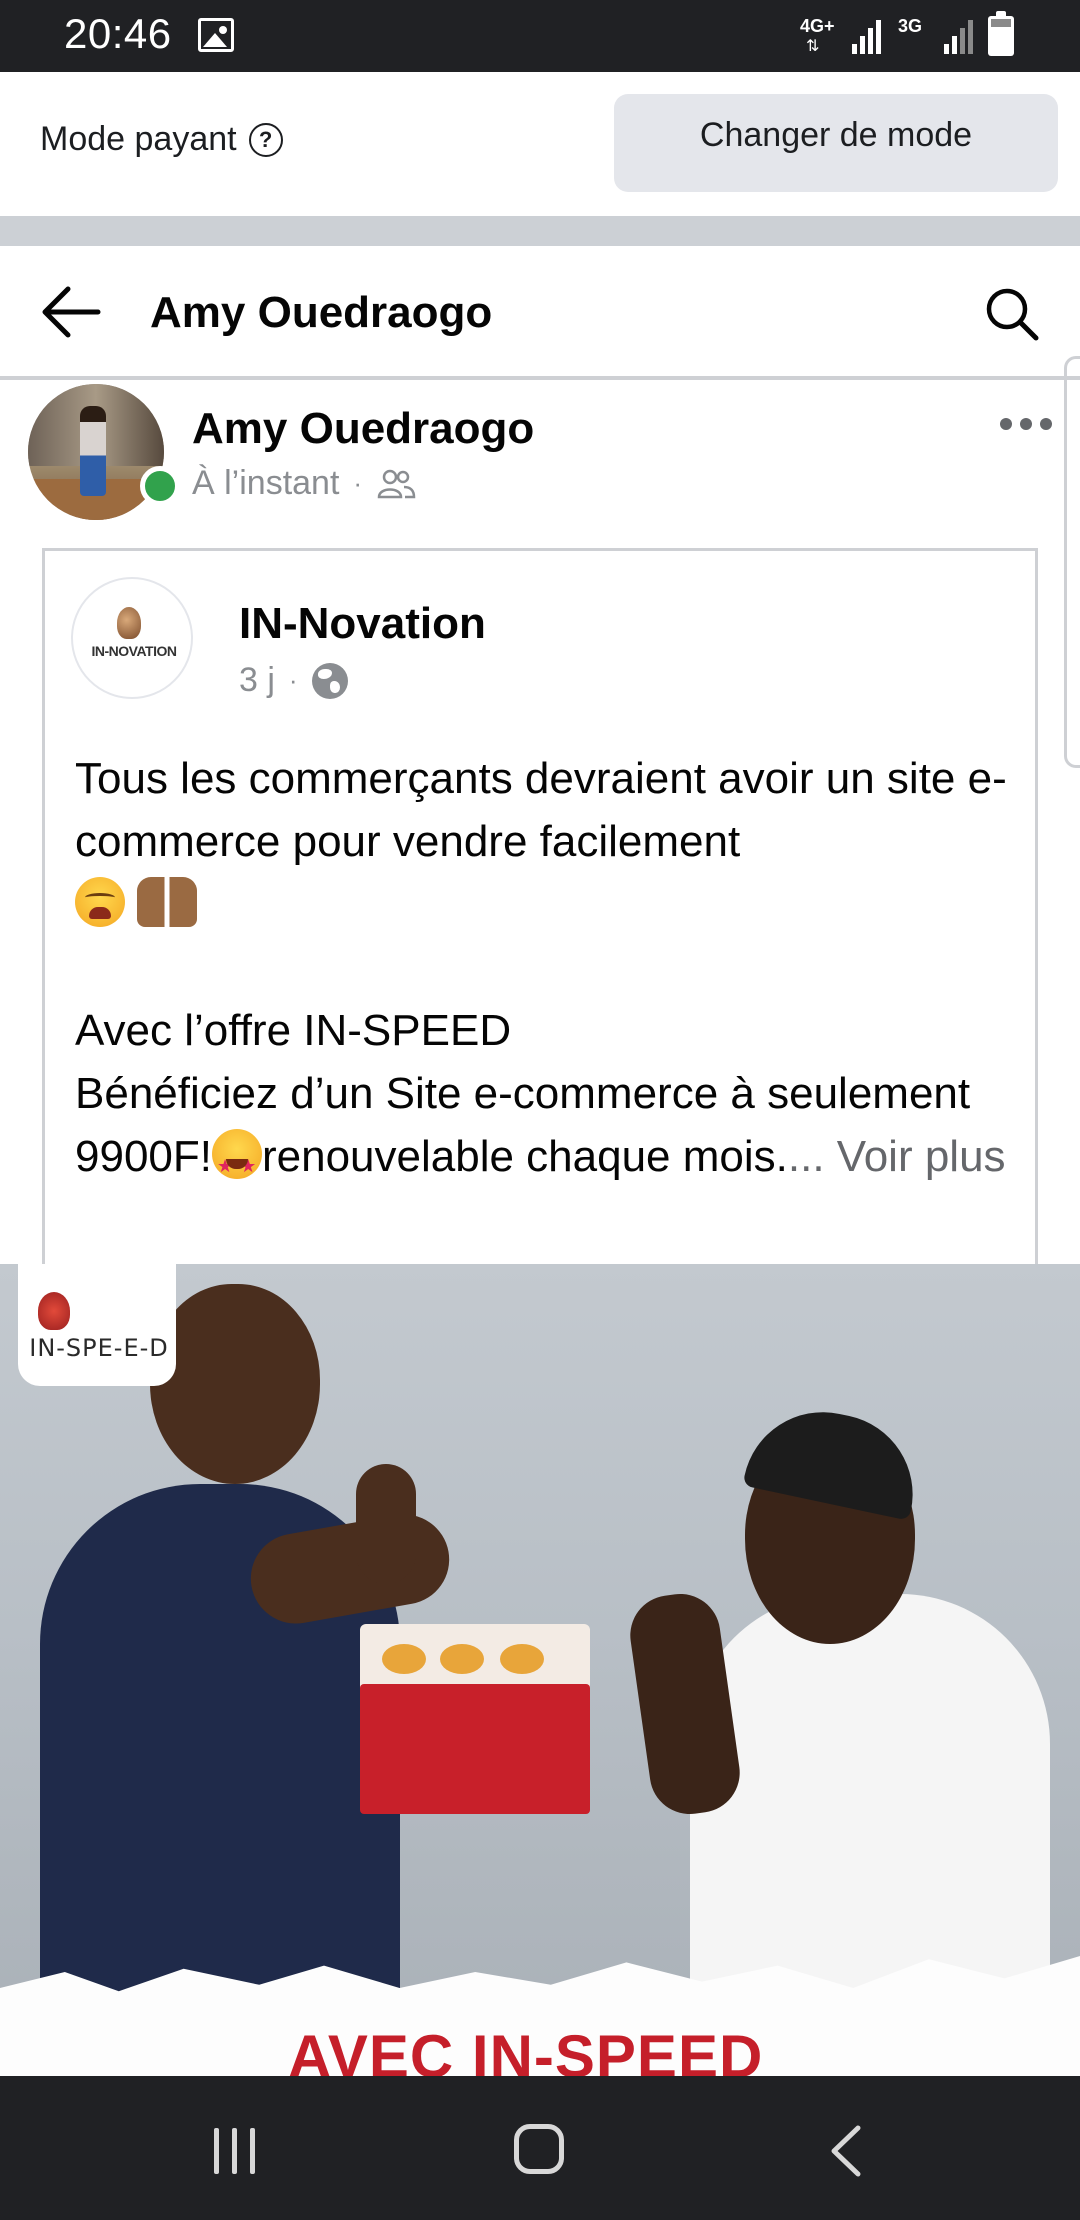 The width and height of the screenshot is (1080, 2220). Describe the element at coordinates (160, 486) in the screenshot. I see `online-status-dot` at that location.